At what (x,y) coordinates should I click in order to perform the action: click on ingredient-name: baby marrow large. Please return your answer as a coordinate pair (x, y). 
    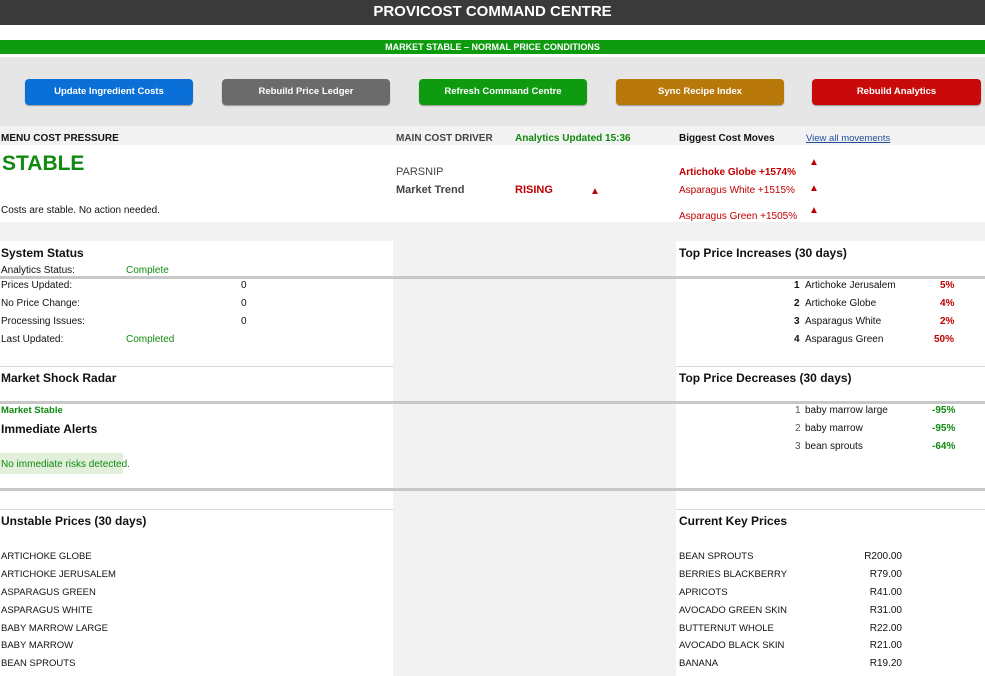
    Looking at the image, I should click on (846, 410).